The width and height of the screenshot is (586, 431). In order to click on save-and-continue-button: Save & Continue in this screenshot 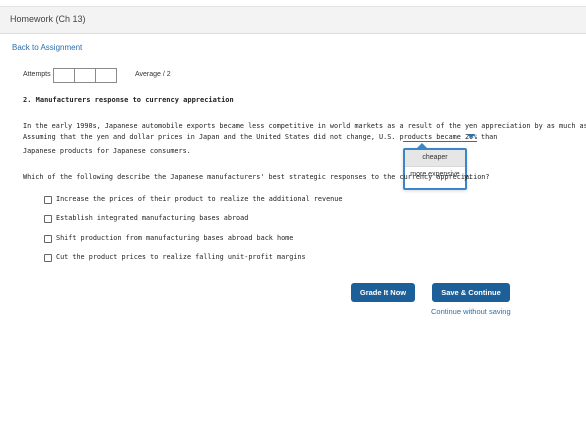, I will do `click(471, 292)`.